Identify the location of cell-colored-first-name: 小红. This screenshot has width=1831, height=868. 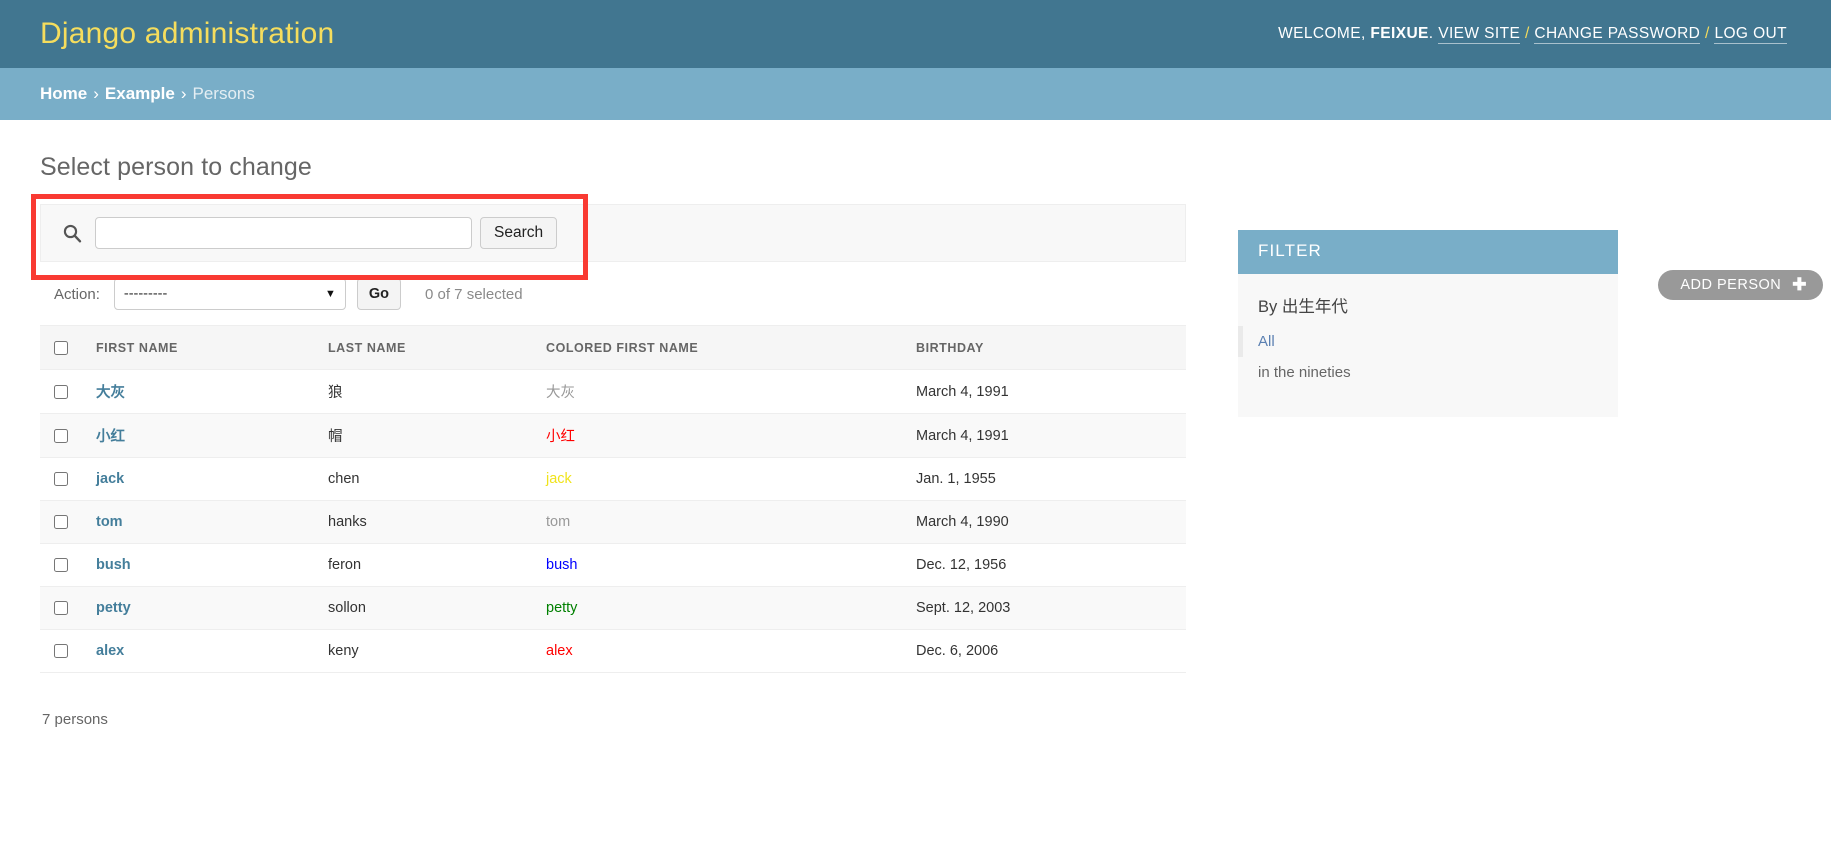
(721, 435).